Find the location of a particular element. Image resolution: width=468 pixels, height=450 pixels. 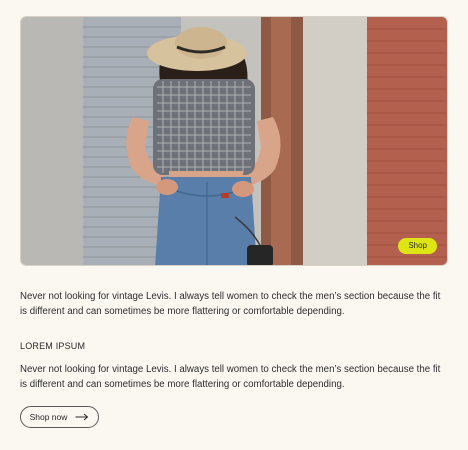

shop-pill-button: Shop is located at coordinates (417, 246).